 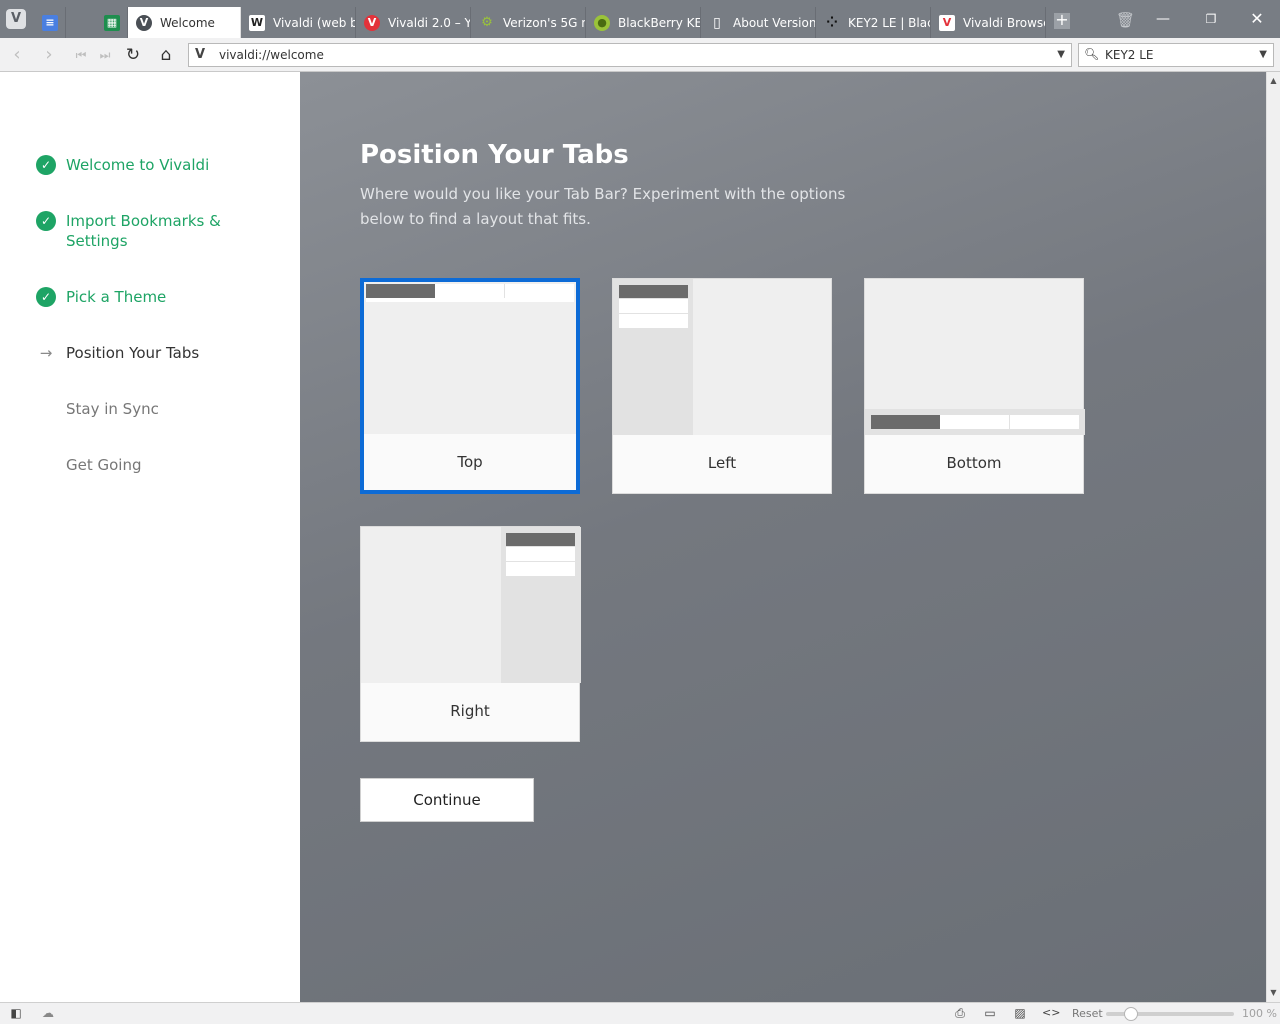 I want to click on vivaldi-site-icon: V, so click(x=200, y=54).